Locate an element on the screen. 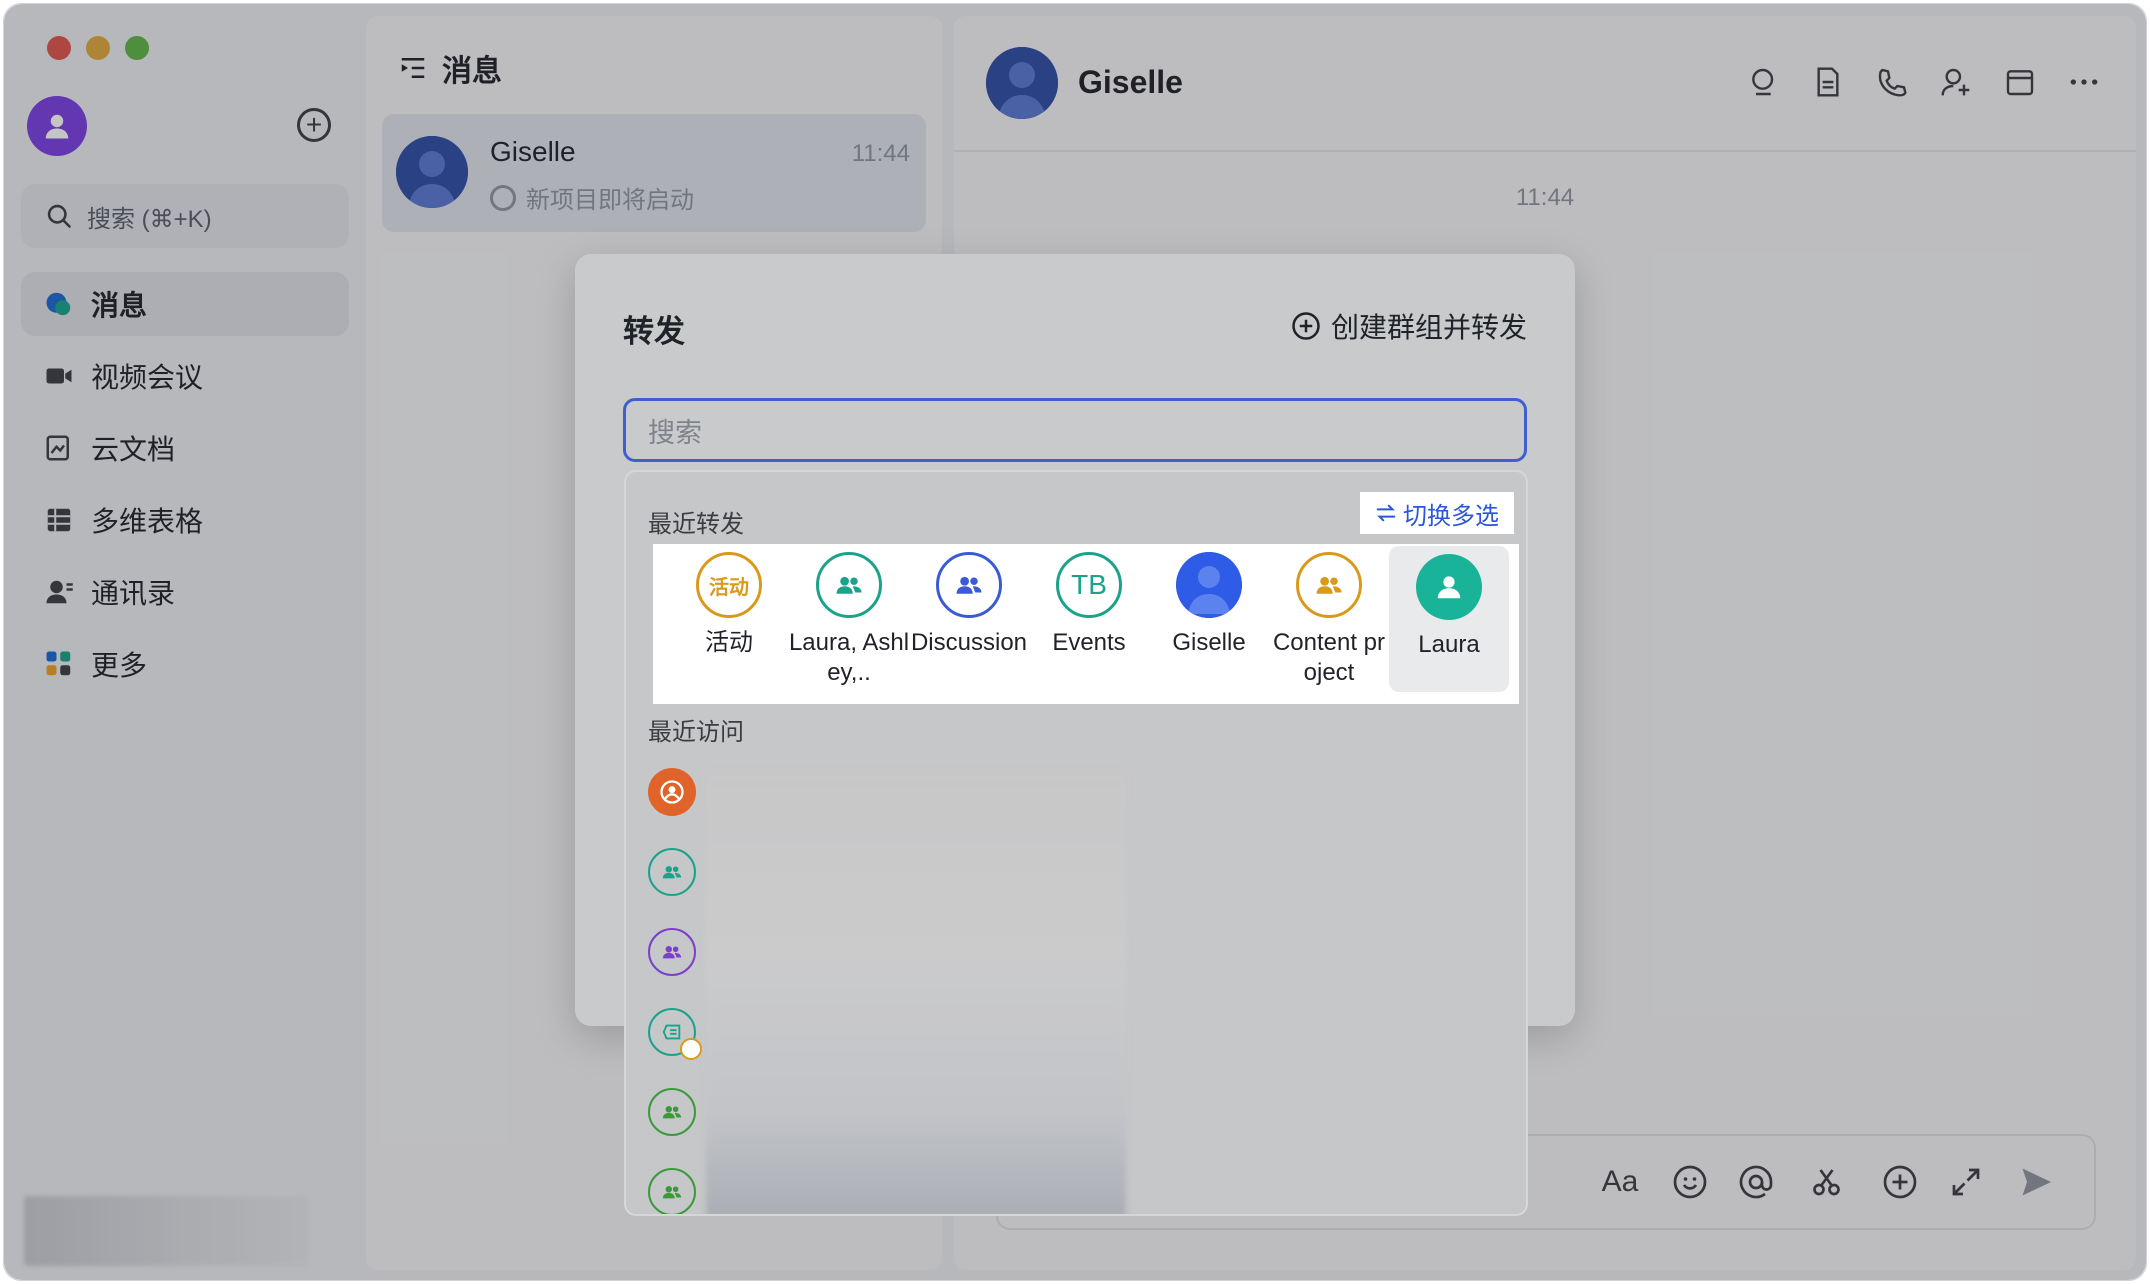 This screenshot has height=1284, width=2150. recent-item-label: Discussion is located at coordinates (969, 642).